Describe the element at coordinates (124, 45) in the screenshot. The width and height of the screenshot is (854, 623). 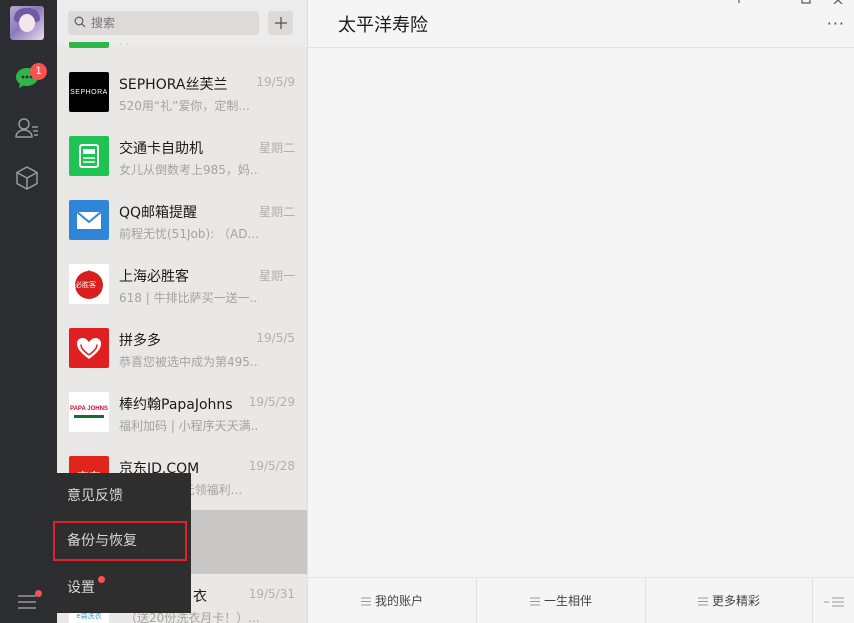
I see `partial-item-text: · ·` at that location.